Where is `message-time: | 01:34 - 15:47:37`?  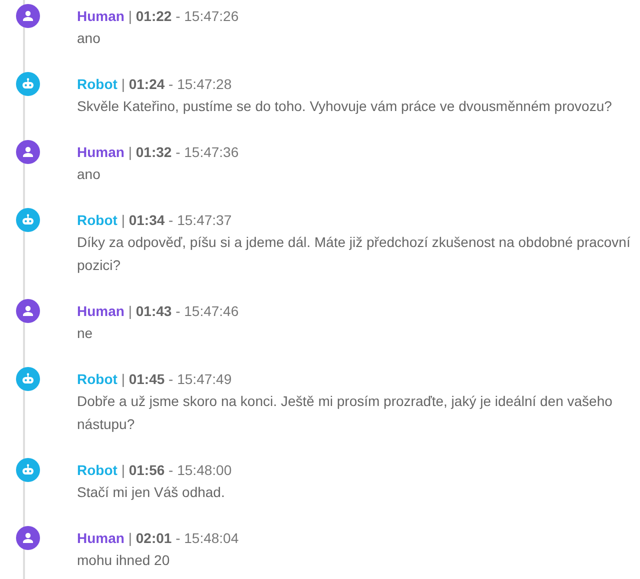 message-time: | 01:34 - 15:47:37 is located at coordinates (176, 220).